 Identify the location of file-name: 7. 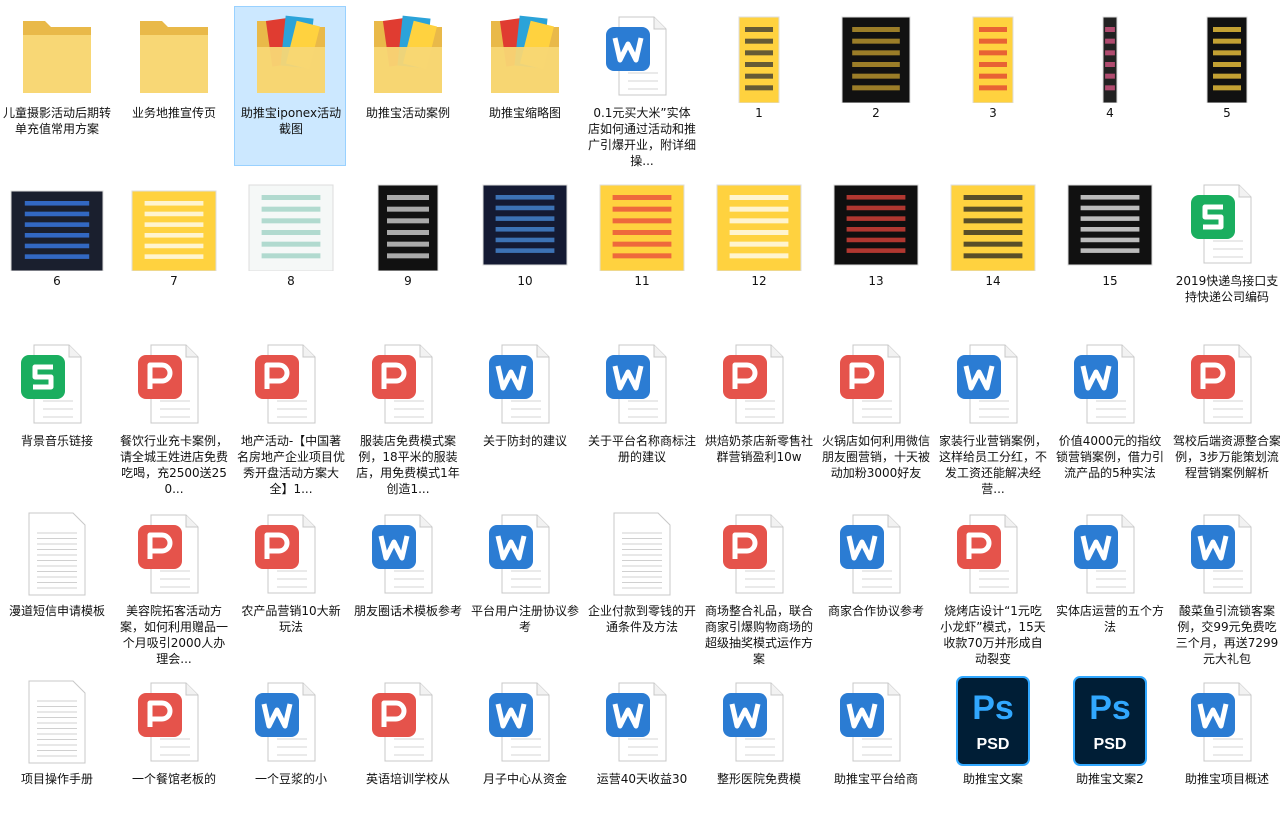
(174, 281).